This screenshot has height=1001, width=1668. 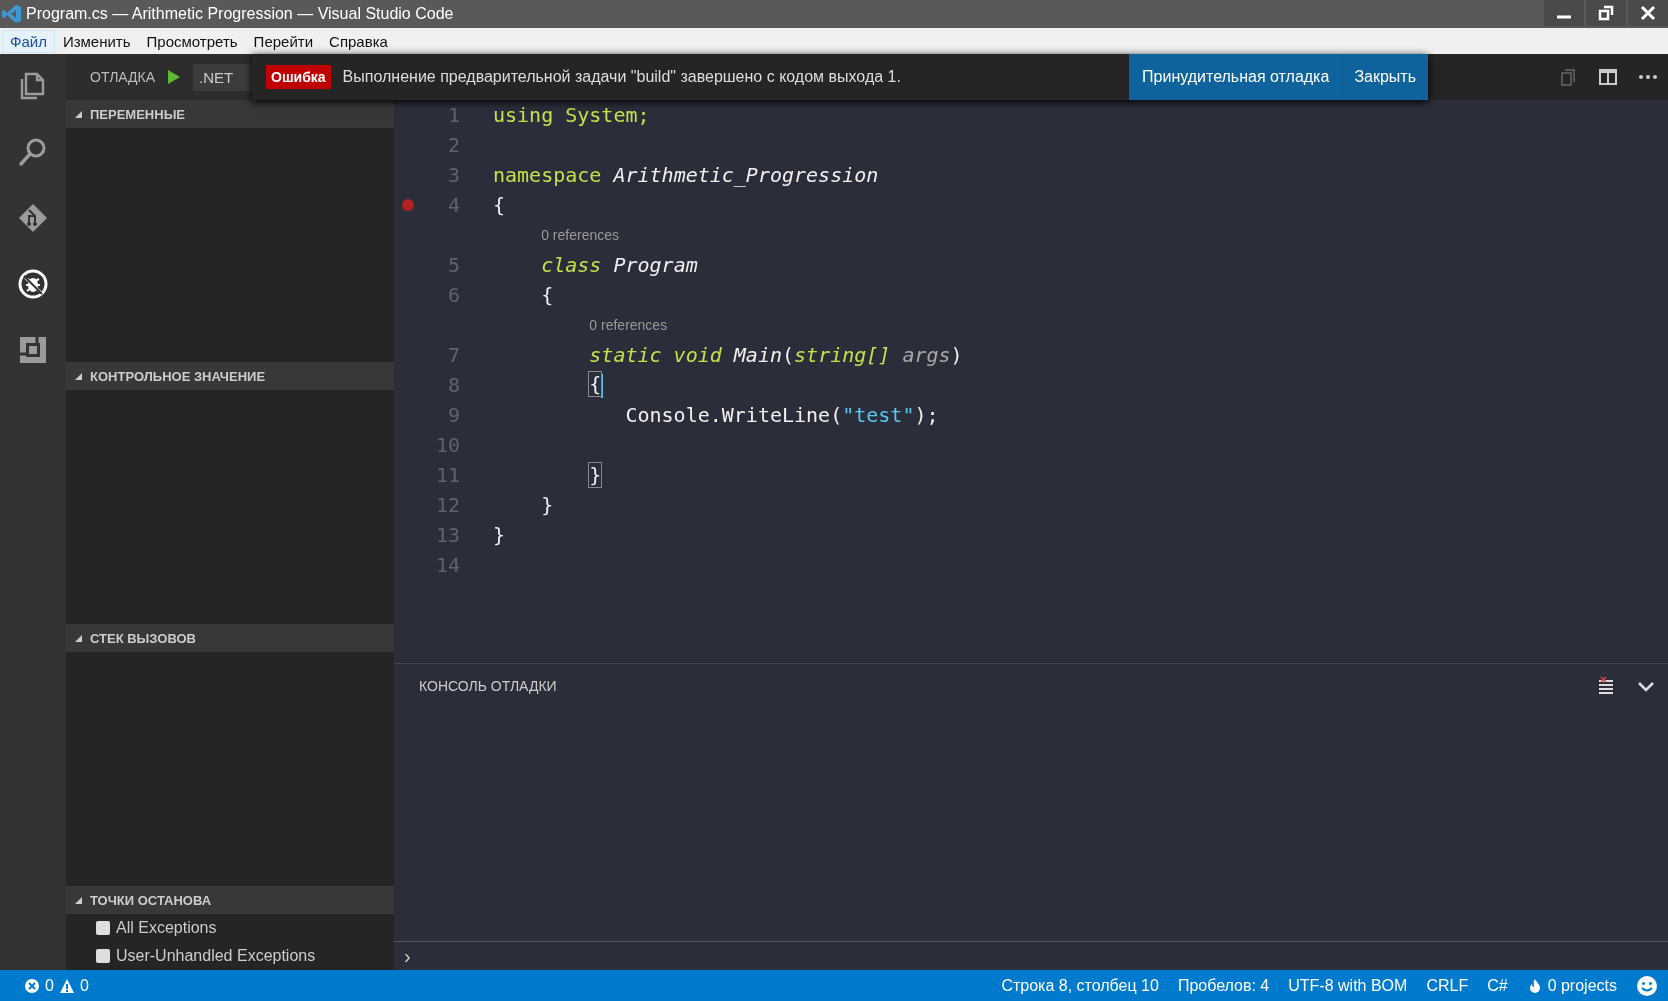 What do you see at coordinates (1497, 985) in the screenshot?
I see `status-item: C#` at bounding box center [1497, 985].